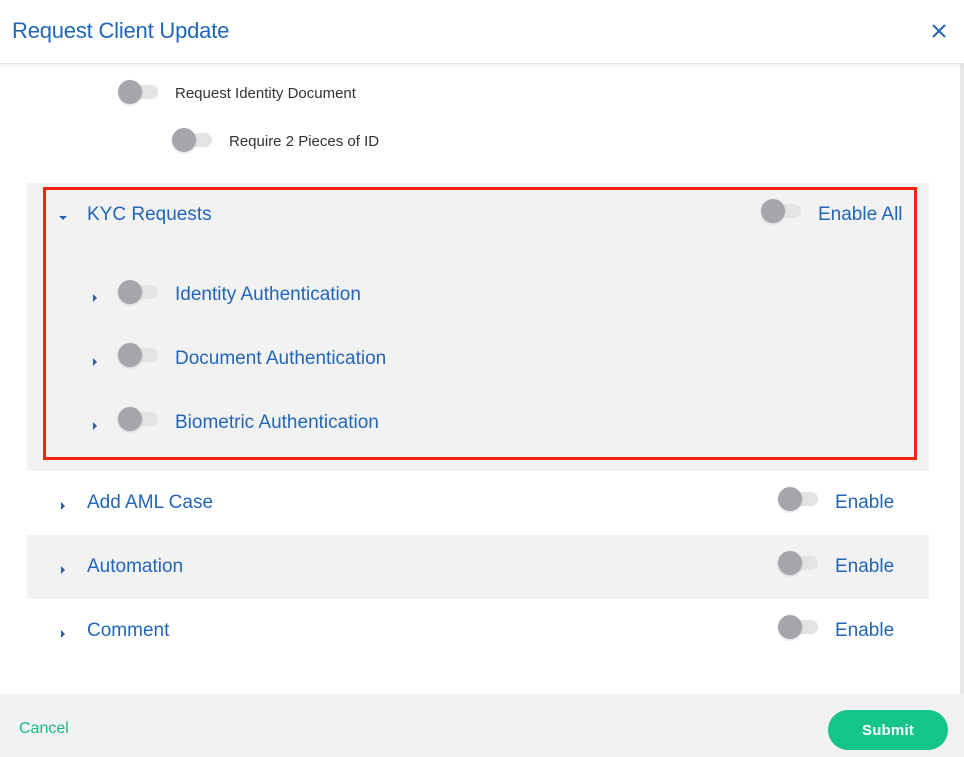 The width and height of the screenshot is (964, 757). Describe the element at coordinates (962, 379) in the screenshot. I see `scrollbar` at that location.